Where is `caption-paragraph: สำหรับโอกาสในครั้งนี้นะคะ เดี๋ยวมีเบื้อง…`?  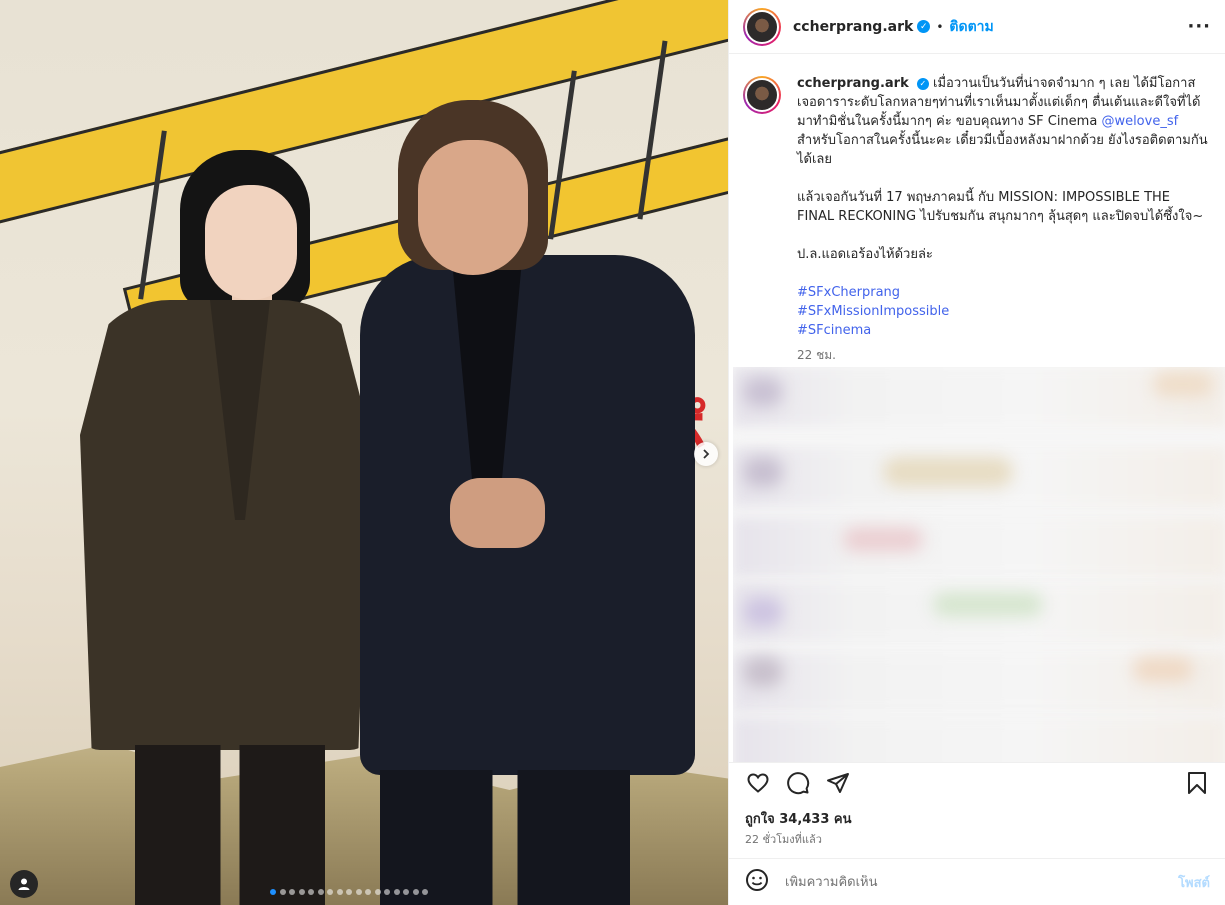
caption-paragraph: สำหรับโอกาสในครั้งนี้นะคะ เดี๋ยวมีเบื้อง… is located at coordinates (1002, 150).